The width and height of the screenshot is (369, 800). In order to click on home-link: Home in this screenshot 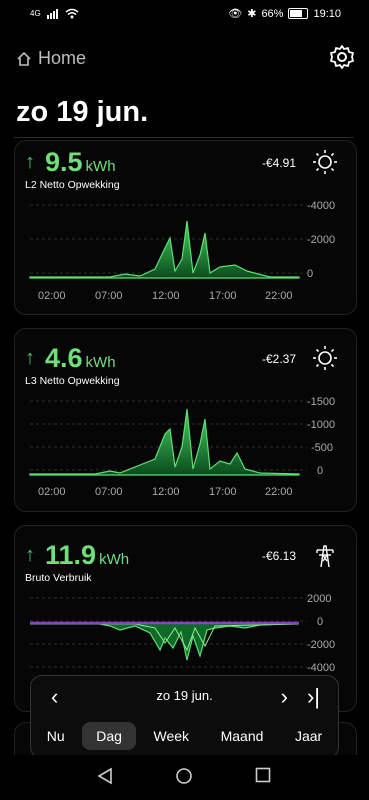, I will do `click(51, 58)`.